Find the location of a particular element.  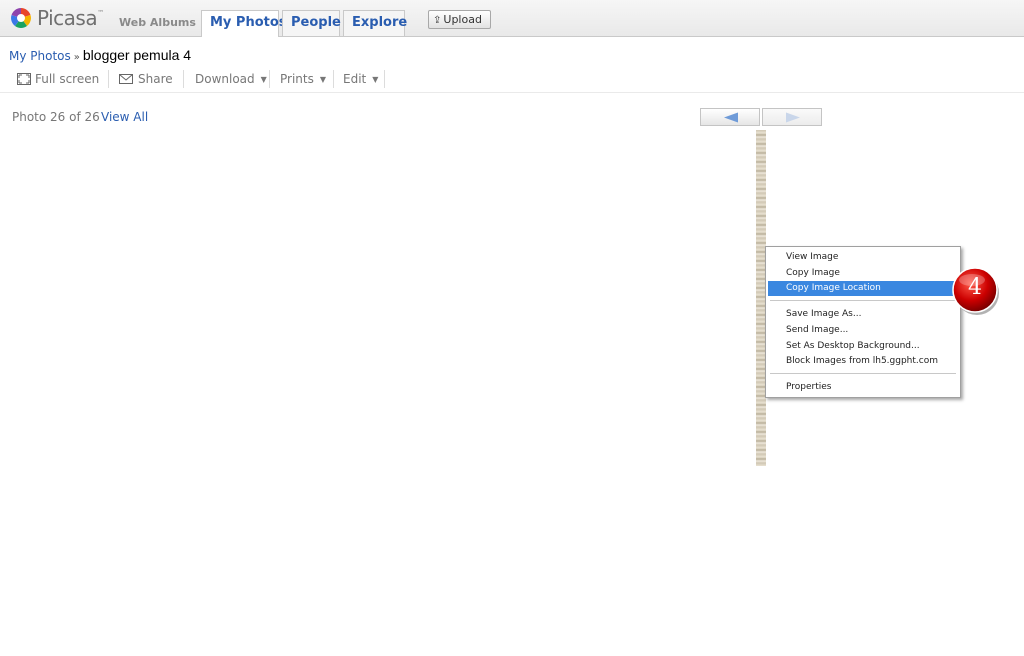

upload-button: ⇪ Upload is located at coordinates (459, 19).